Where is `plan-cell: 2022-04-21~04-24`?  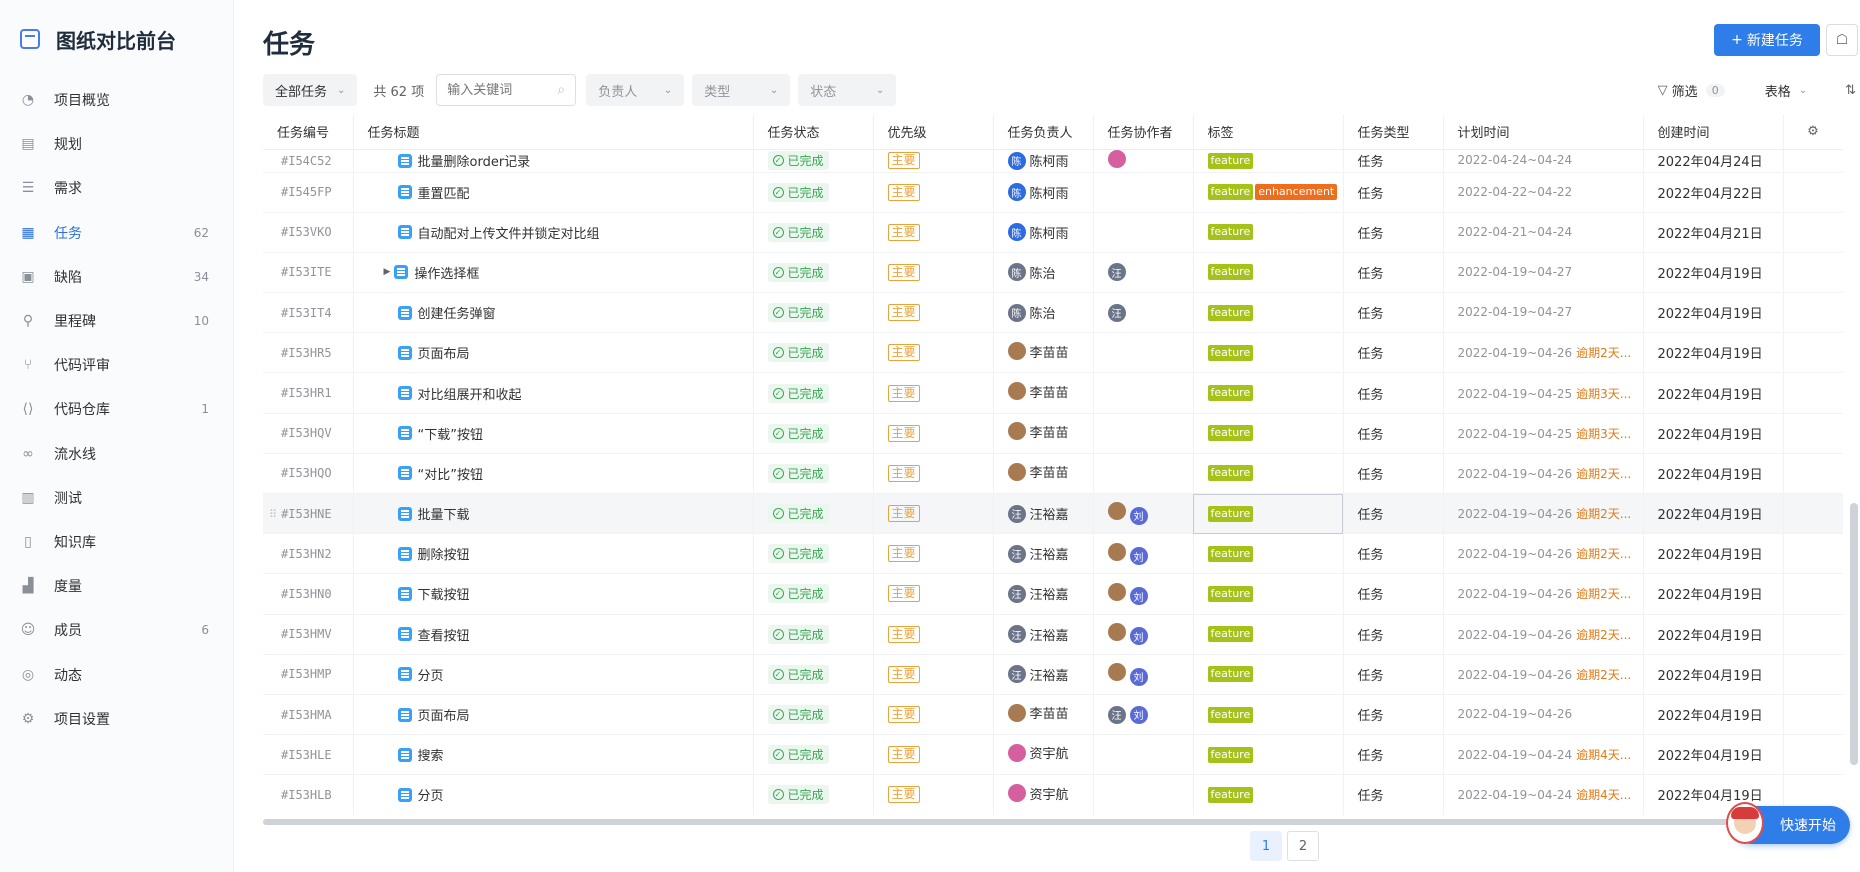
plan-cell: 2022-04-21~04-24 is located at coordinates (1543, 232).